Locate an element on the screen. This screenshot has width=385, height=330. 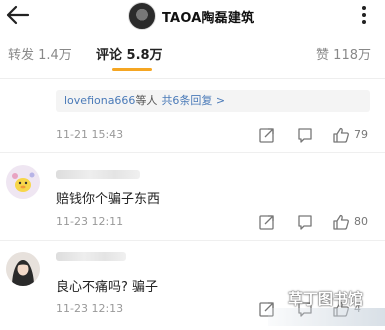
like-count: 80 is located at coordinates (361, 221).